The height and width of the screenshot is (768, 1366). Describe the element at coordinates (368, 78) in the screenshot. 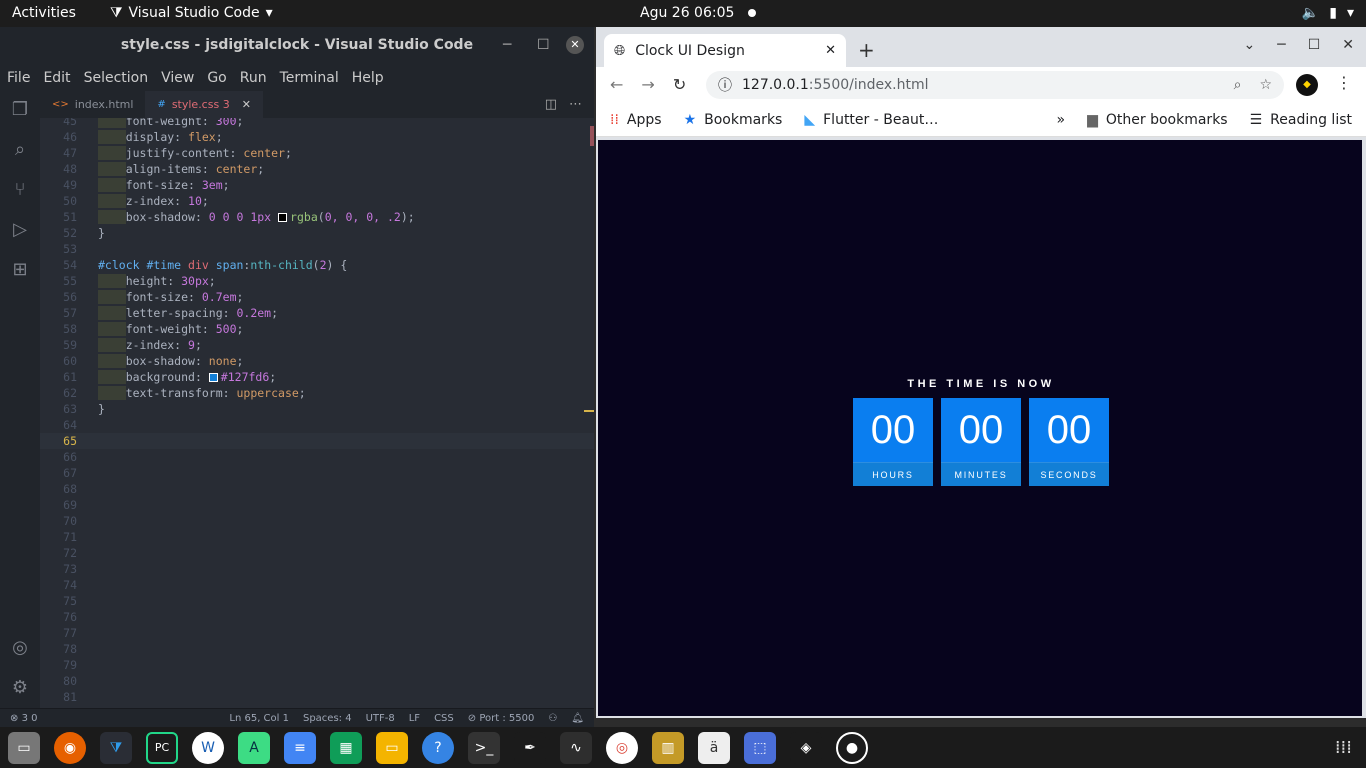

I see `menu-help: Help` at that location.